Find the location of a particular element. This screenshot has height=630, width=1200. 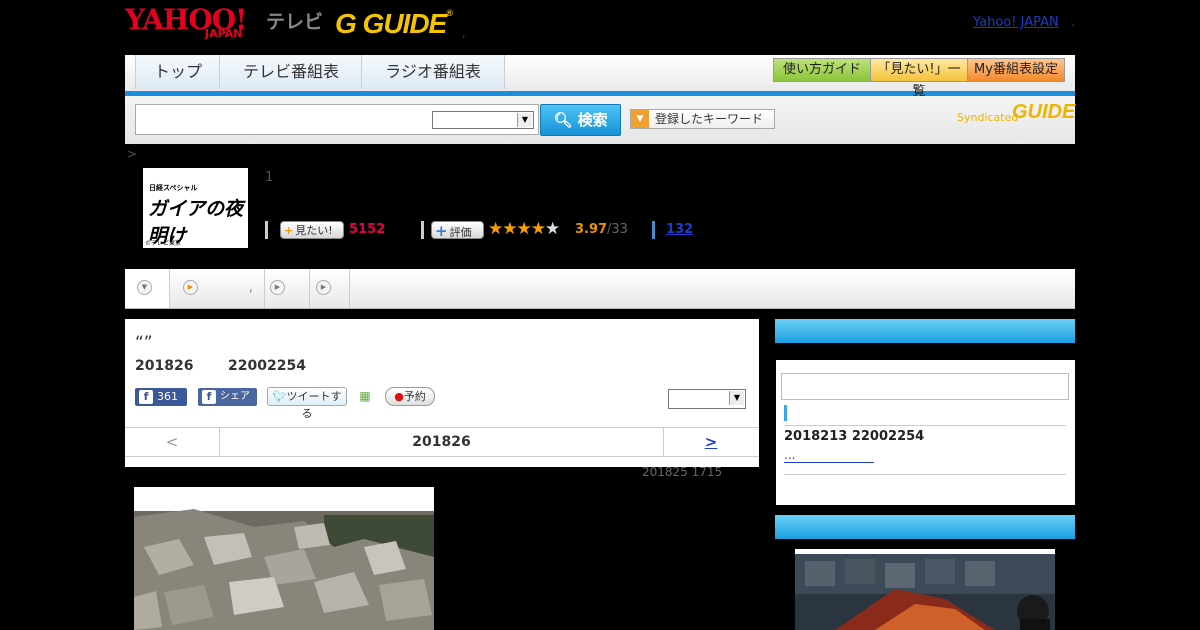

saved-keywords-button: ▼ 登録したキーワード is located at coordinates (702, 119).